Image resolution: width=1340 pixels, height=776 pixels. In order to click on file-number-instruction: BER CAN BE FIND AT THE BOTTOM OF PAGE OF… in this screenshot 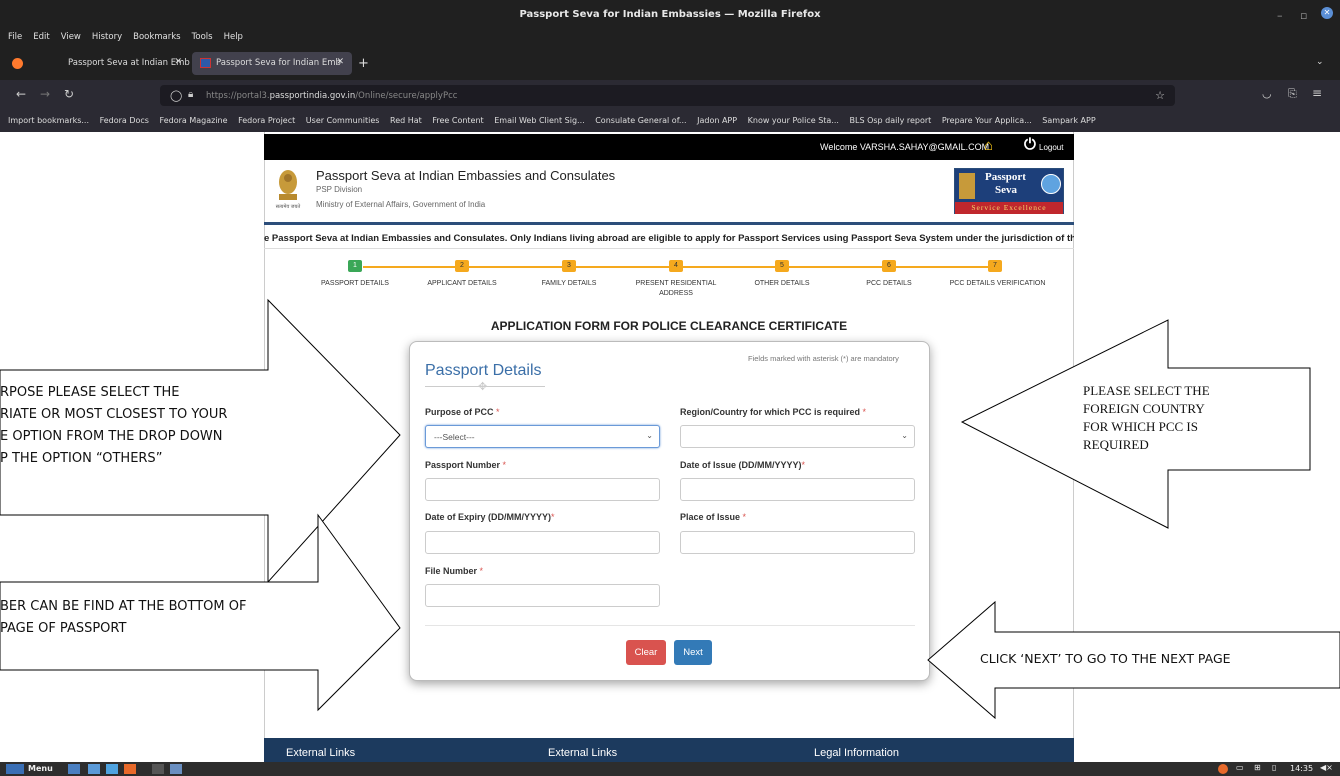, I will do `click(165, 618)`.